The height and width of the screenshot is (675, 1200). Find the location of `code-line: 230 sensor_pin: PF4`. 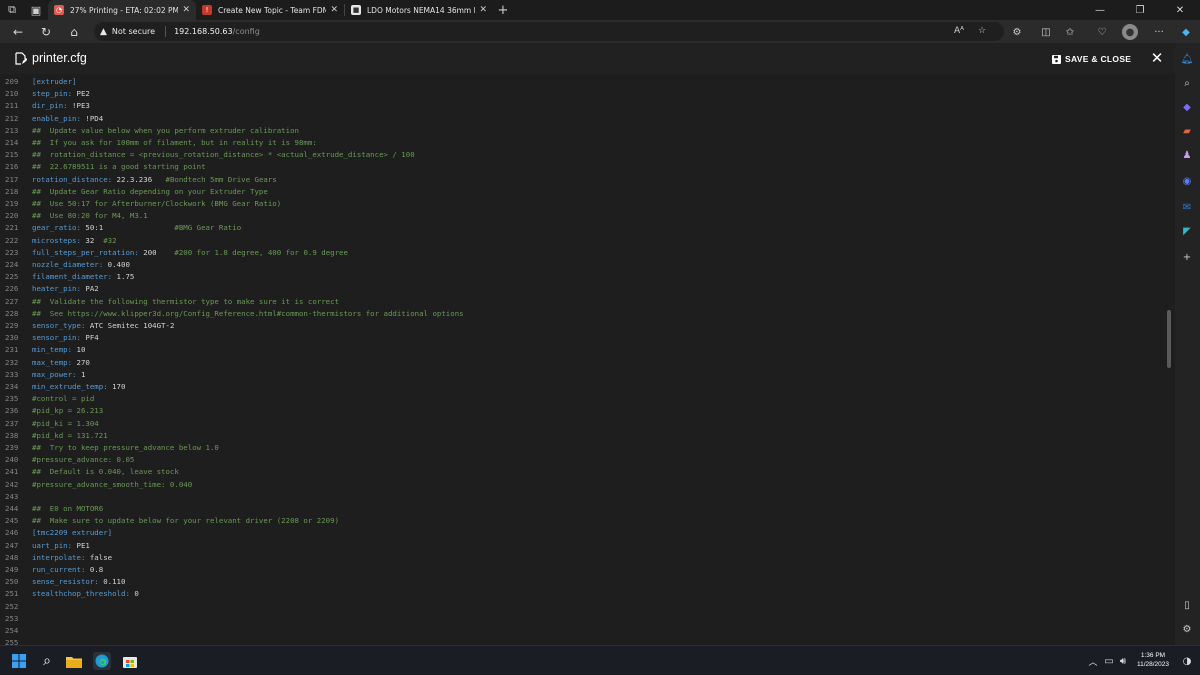

code-line: 230 sensor_pin: PF4 is located at coordinates (582, 339).